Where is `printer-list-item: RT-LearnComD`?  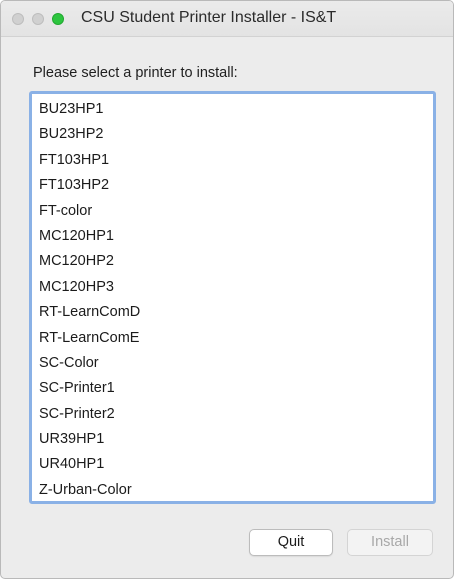
printer-list-item: RT-LearnComD is located at coordinates (232, 312).